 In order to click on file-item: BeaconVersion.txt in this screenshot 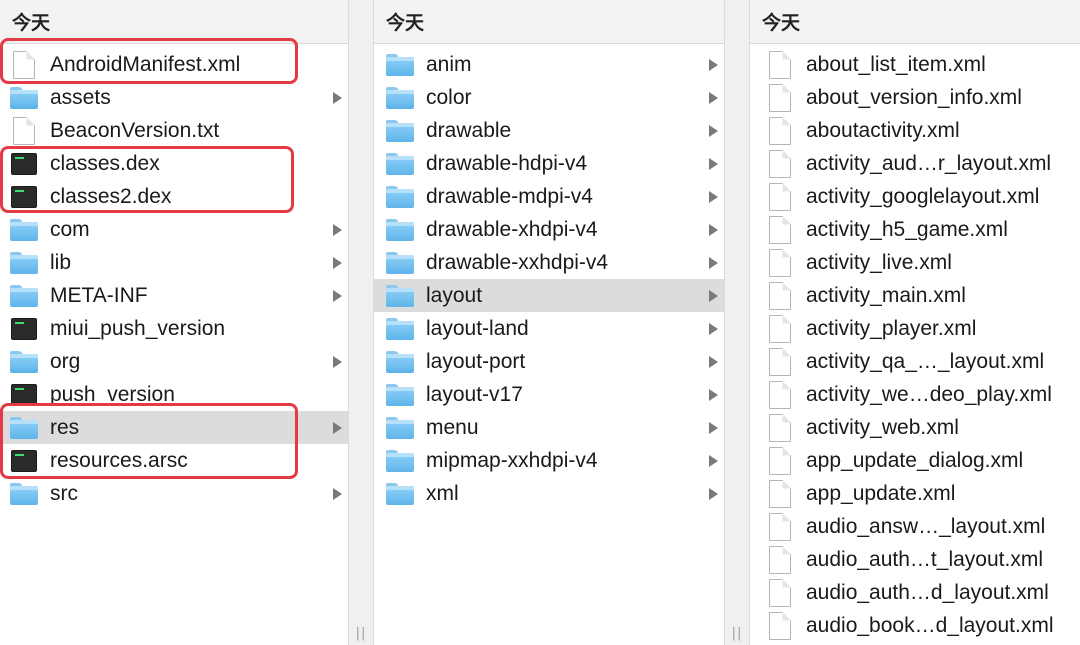, I will do `click(174, 130)`.